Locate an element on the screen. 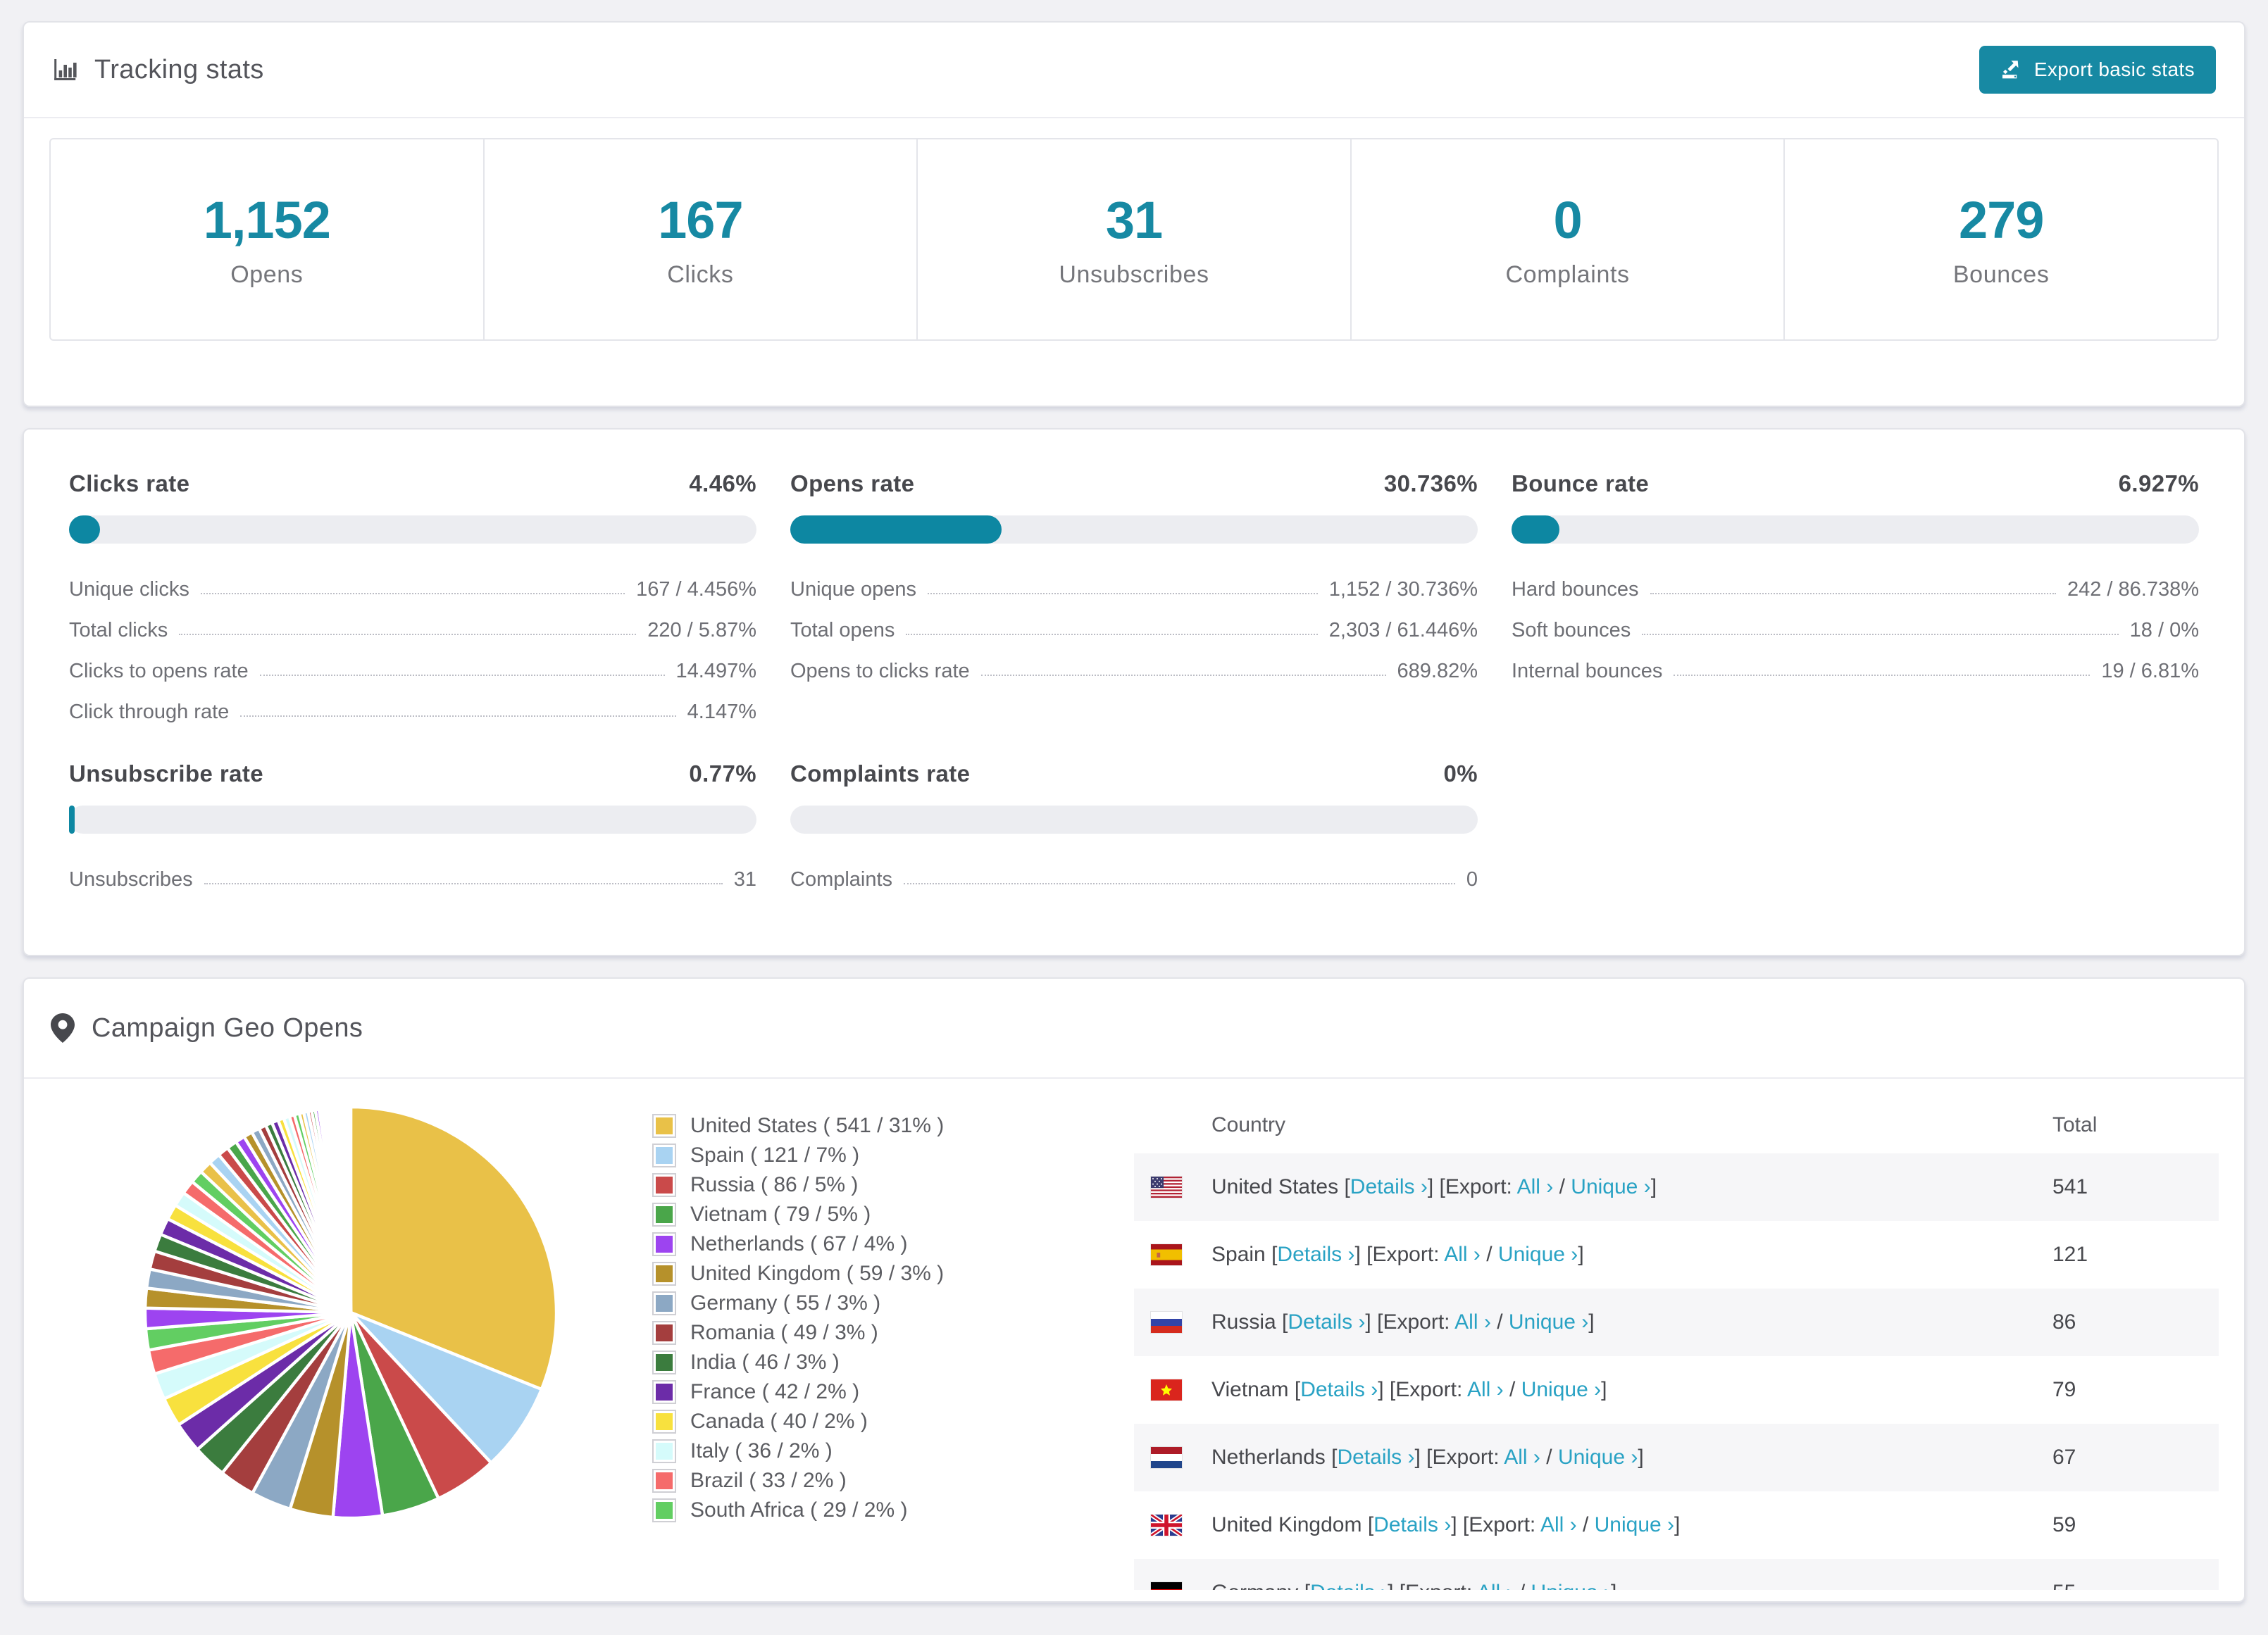 The height and width of the screenshot is (1635, 2268). stat-value: 1,152 / 30.736% is located at coordinates (1403, 589).